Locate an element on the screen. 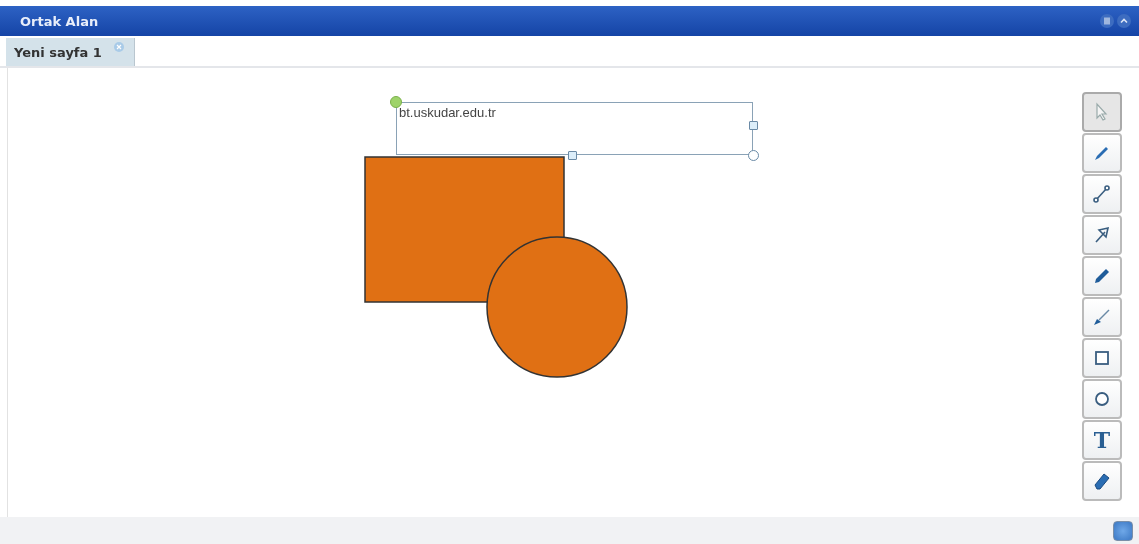 Image resolution: width=1139 pixels, height=544 pixels. rotate-handle is located at coordinates (396, 102).